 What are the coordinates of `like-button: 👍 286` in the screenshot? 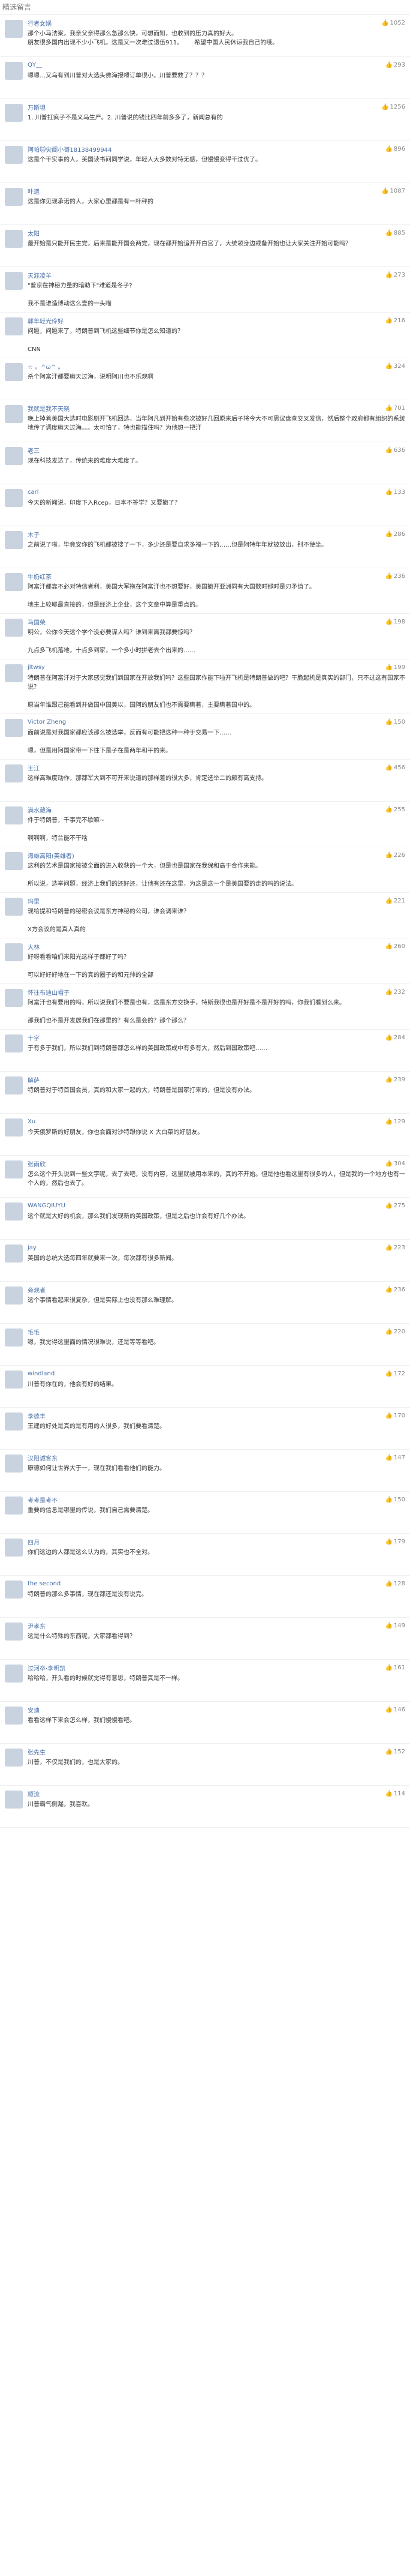 It's located at (395, 534).